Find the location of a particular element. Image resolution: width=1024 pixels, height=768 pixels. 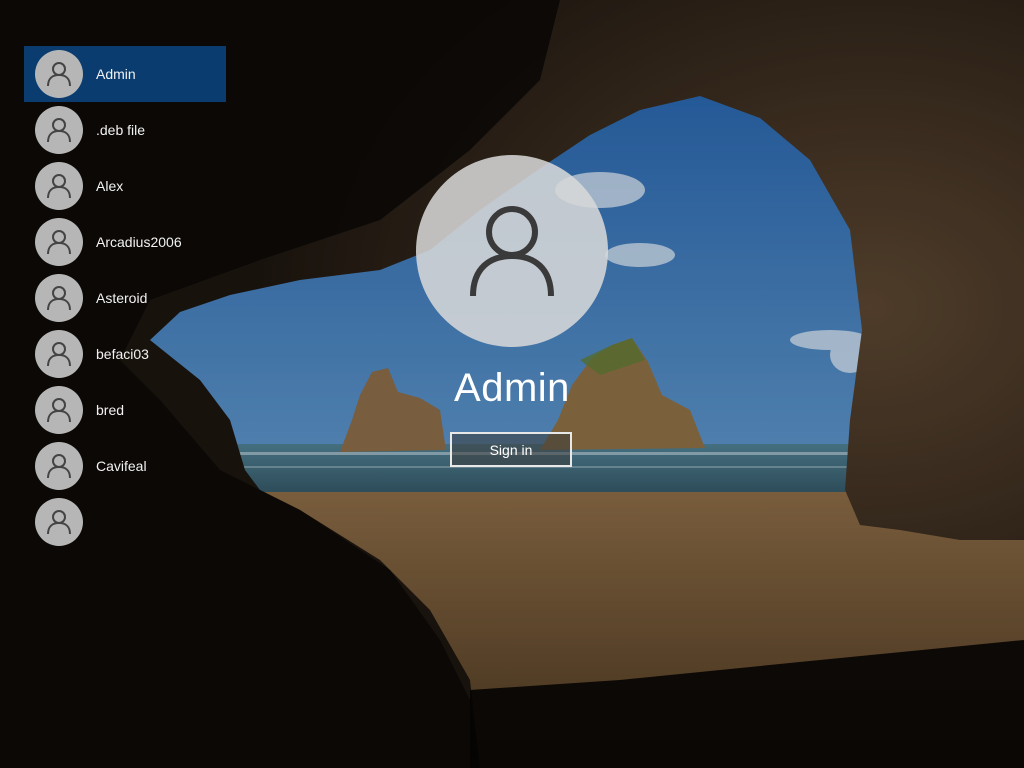

user-name-label: Arcadius2006 is located at coordinates (139, 242).